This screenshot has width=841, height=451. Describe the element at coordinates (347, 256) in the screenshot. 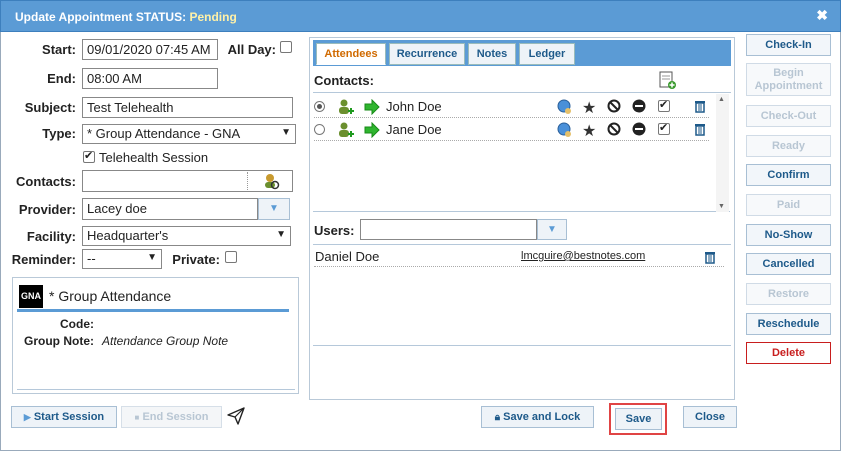

I see `user-name: Daniel Doe` at that location.